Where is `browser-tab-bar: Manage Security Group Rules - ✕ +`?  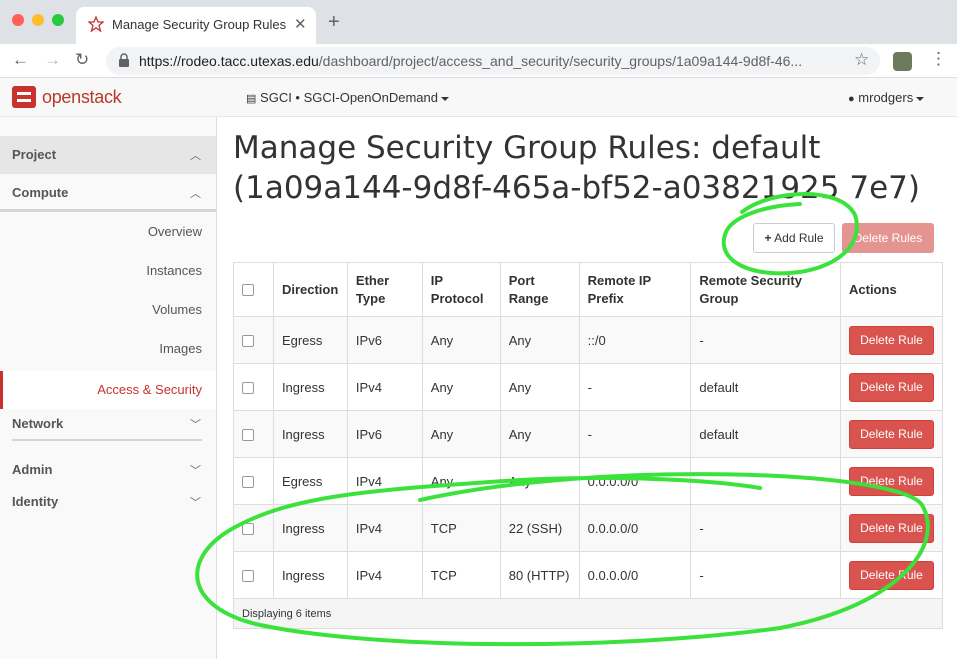 browser-tab-bar: Manage Security Group Rules - ✕ + is located at coordinates (478, 22).